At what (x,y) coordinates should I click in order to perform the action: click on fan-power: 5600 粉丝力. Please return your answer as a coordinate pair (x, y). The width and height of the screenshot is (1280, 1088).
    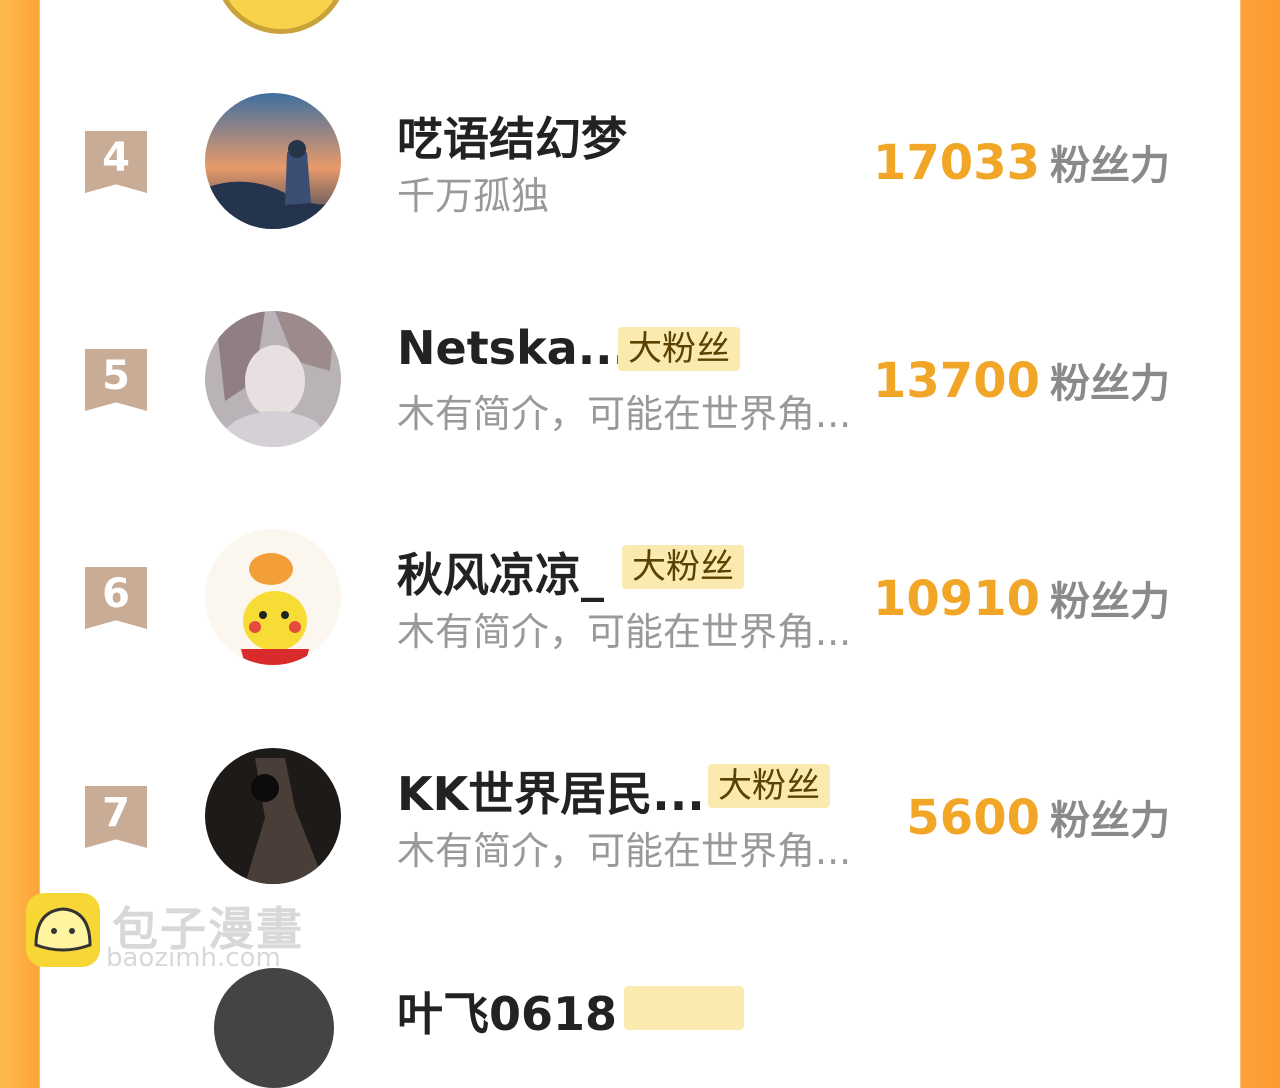
    Looking at the image, I should click on (1038, 817).